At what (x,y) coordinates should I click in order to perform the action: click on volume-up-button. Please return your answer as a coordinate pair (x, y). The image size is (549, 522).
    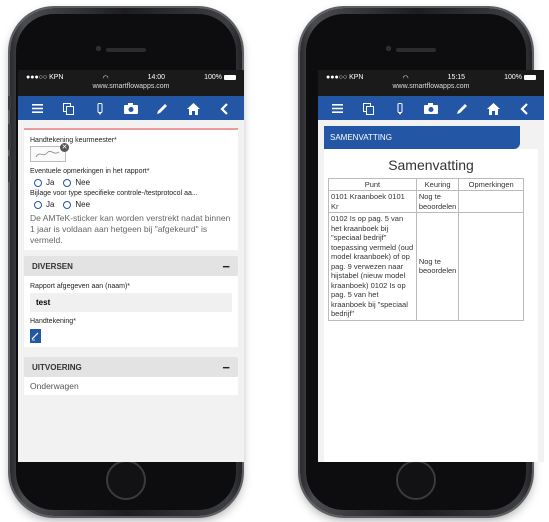
    Looking at the image, I should click on (9, 137).